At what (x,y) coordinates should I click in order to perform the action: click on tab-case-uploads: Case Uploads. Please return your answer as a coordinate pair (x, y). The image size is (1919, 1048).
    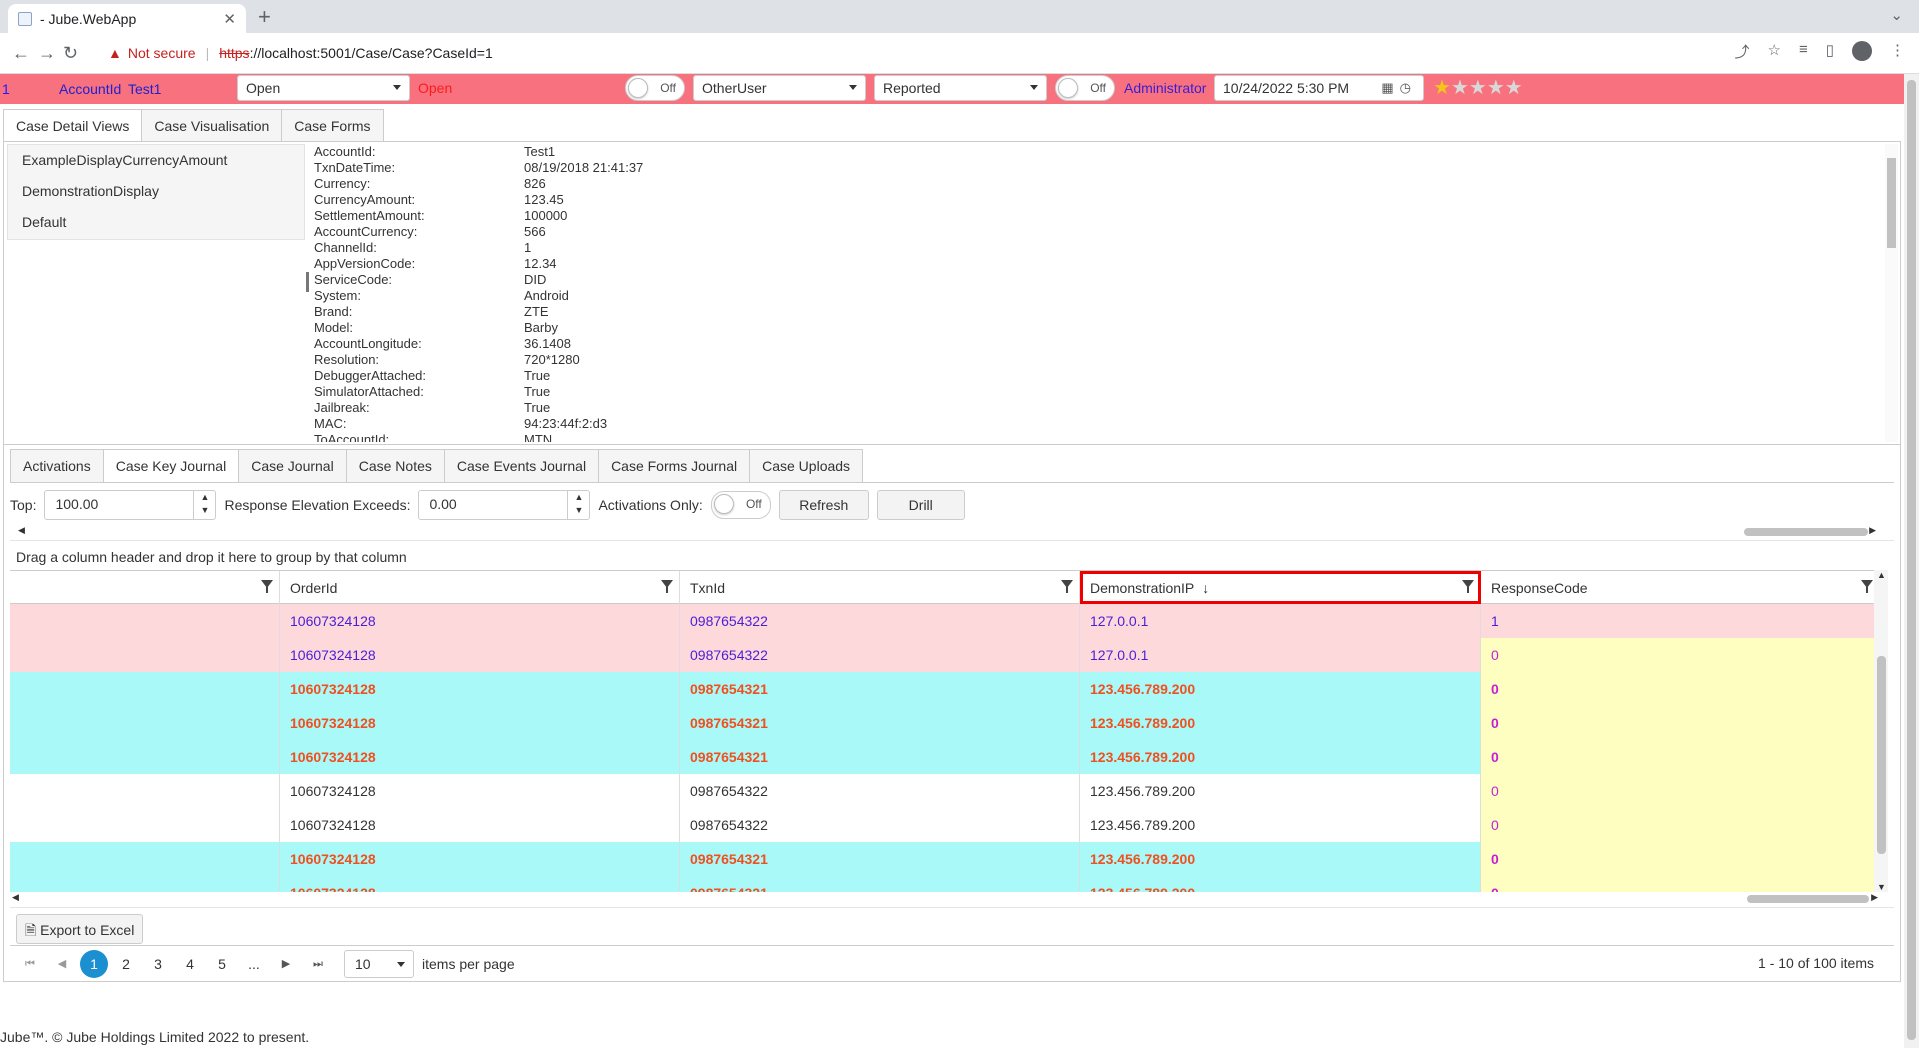
    Looking at the image, I should click on (806, 465).